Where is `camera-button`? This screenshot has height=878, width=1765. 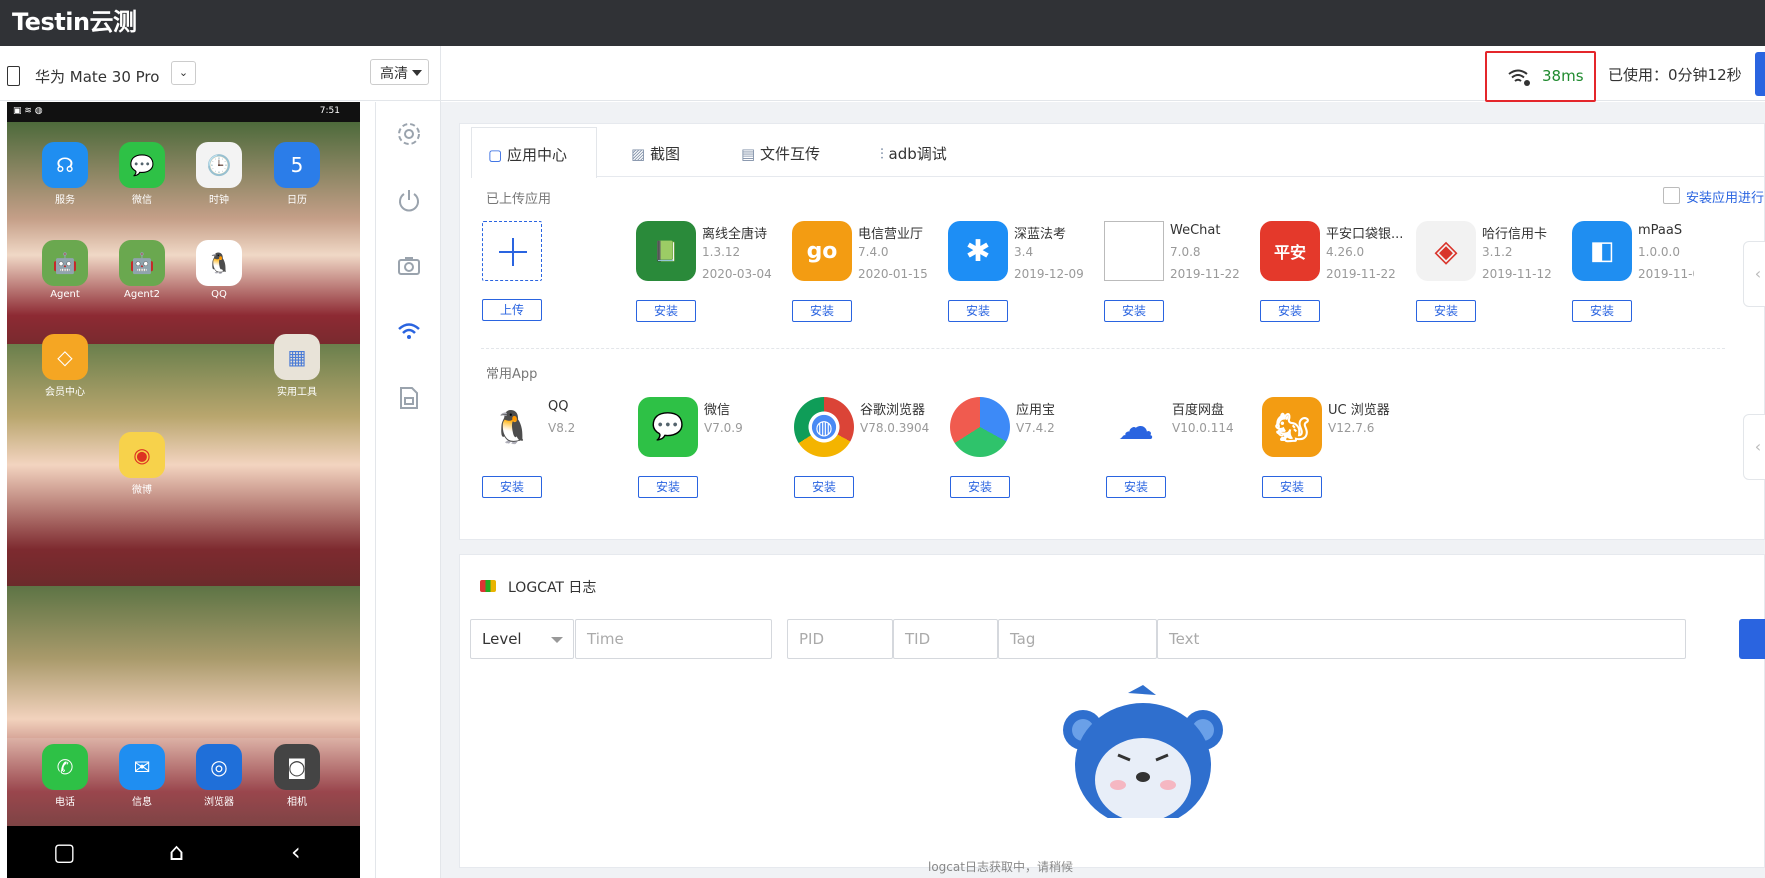 camera-button is located at coordinates (409, 266).